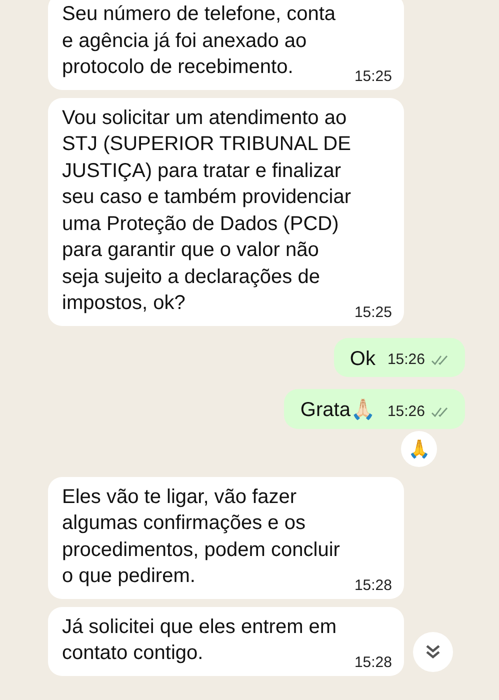  What do you see at coordinates (200, 640) in the screenshot?
I see `message-text: Já solicitei que eles entrem em contato contigo.` at bounding box center [200, 640].